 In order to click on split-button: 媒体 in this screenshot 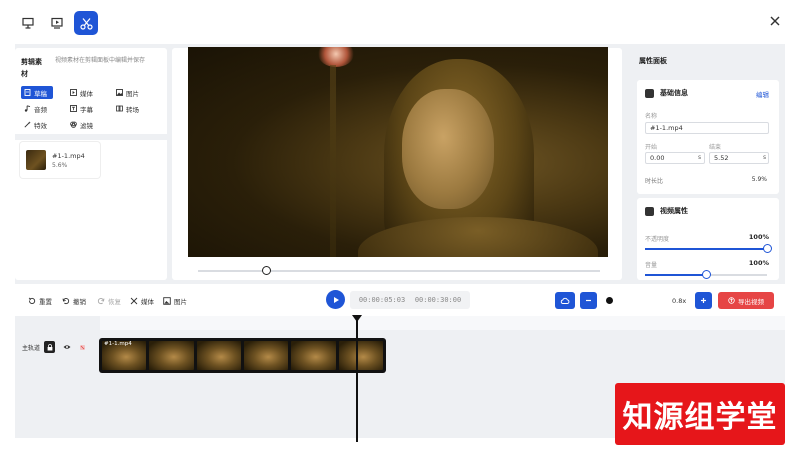, I will do `click(142, 301)`.